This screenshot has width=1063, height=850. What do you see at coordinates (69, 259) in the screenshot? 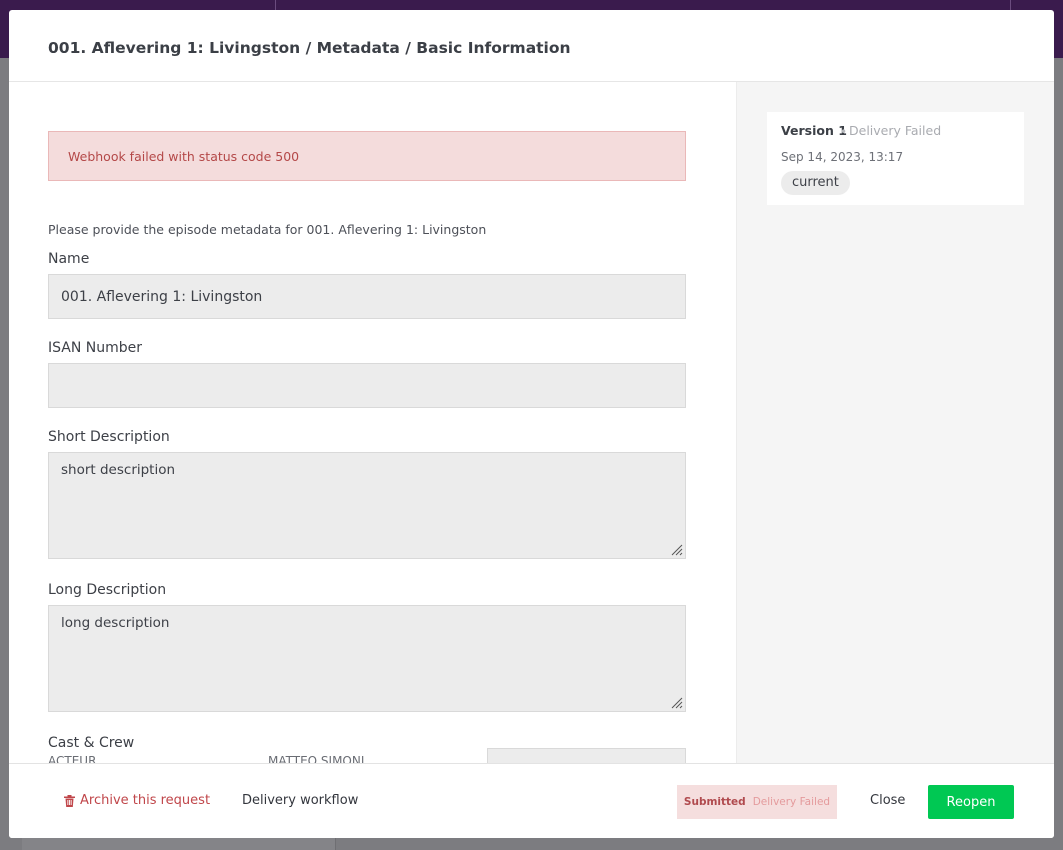
I see `name-label: Name` at bounding box center [69, 259].